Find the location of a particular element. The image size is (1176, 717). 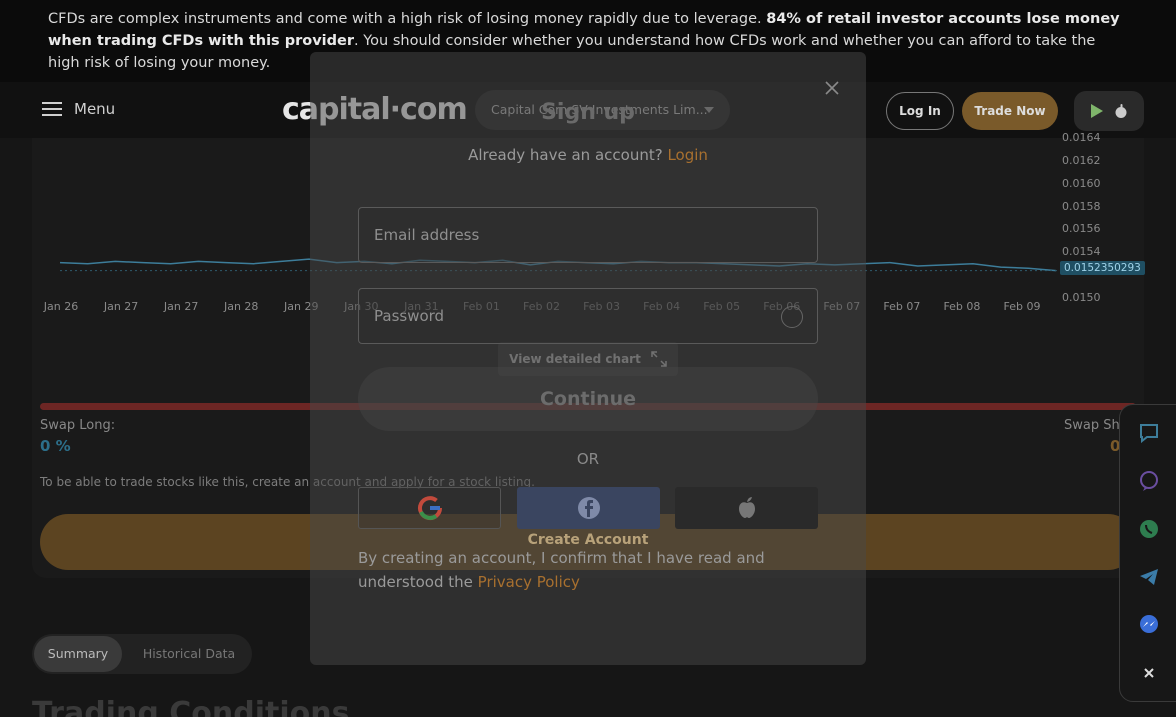

email-placeholder: Email address is located at coordinates (427, 235).